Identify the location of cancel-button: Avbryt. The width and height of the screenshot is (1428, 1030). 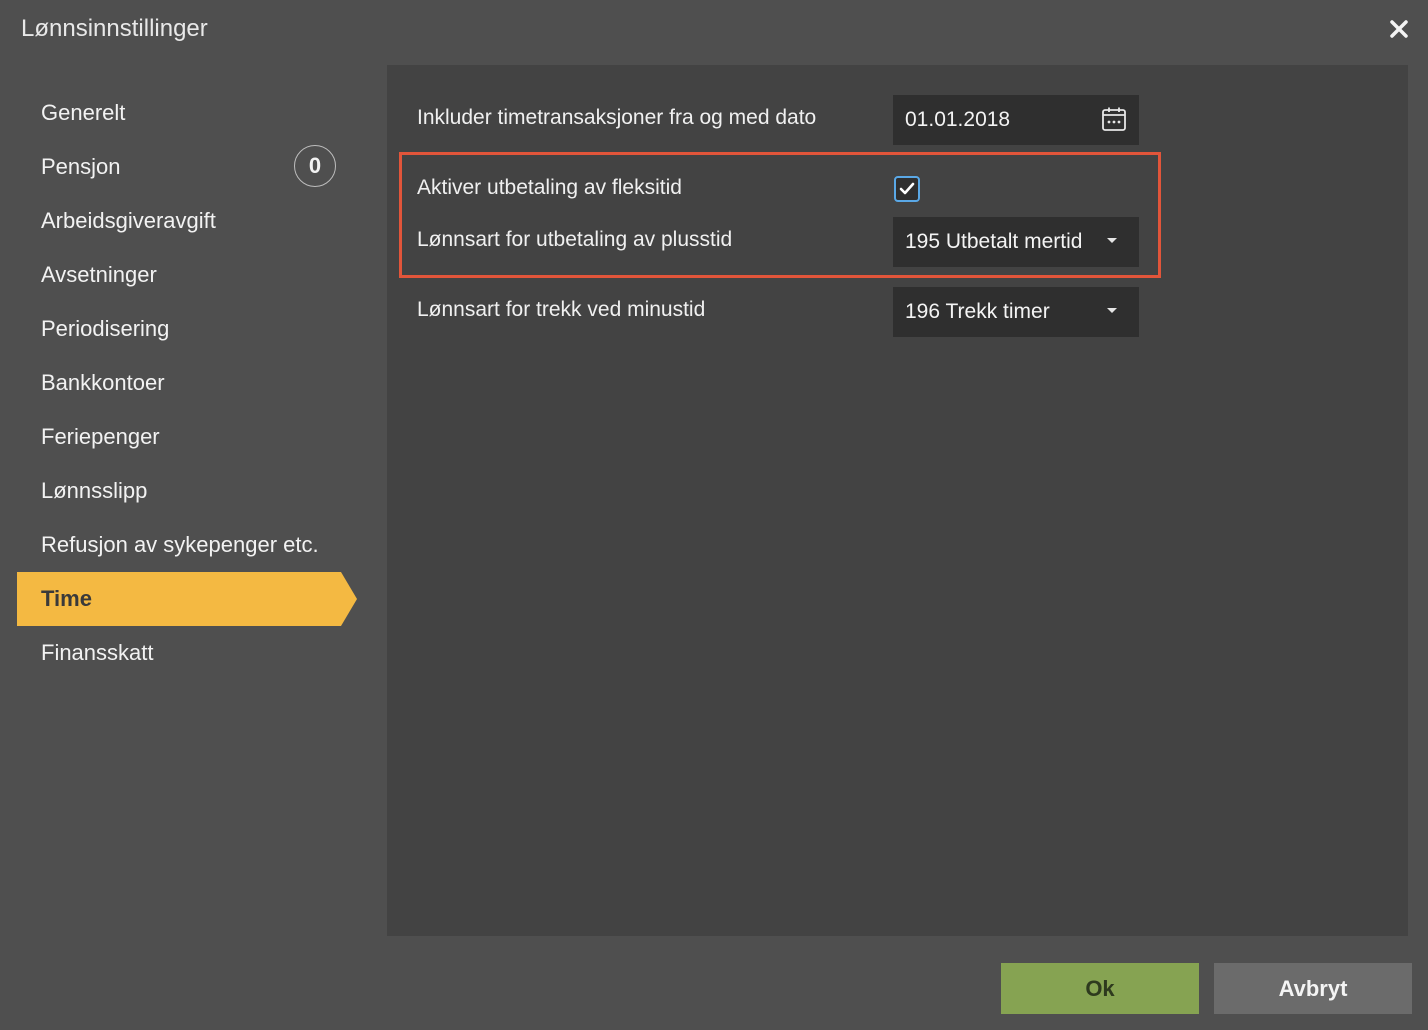
(1313, 988).